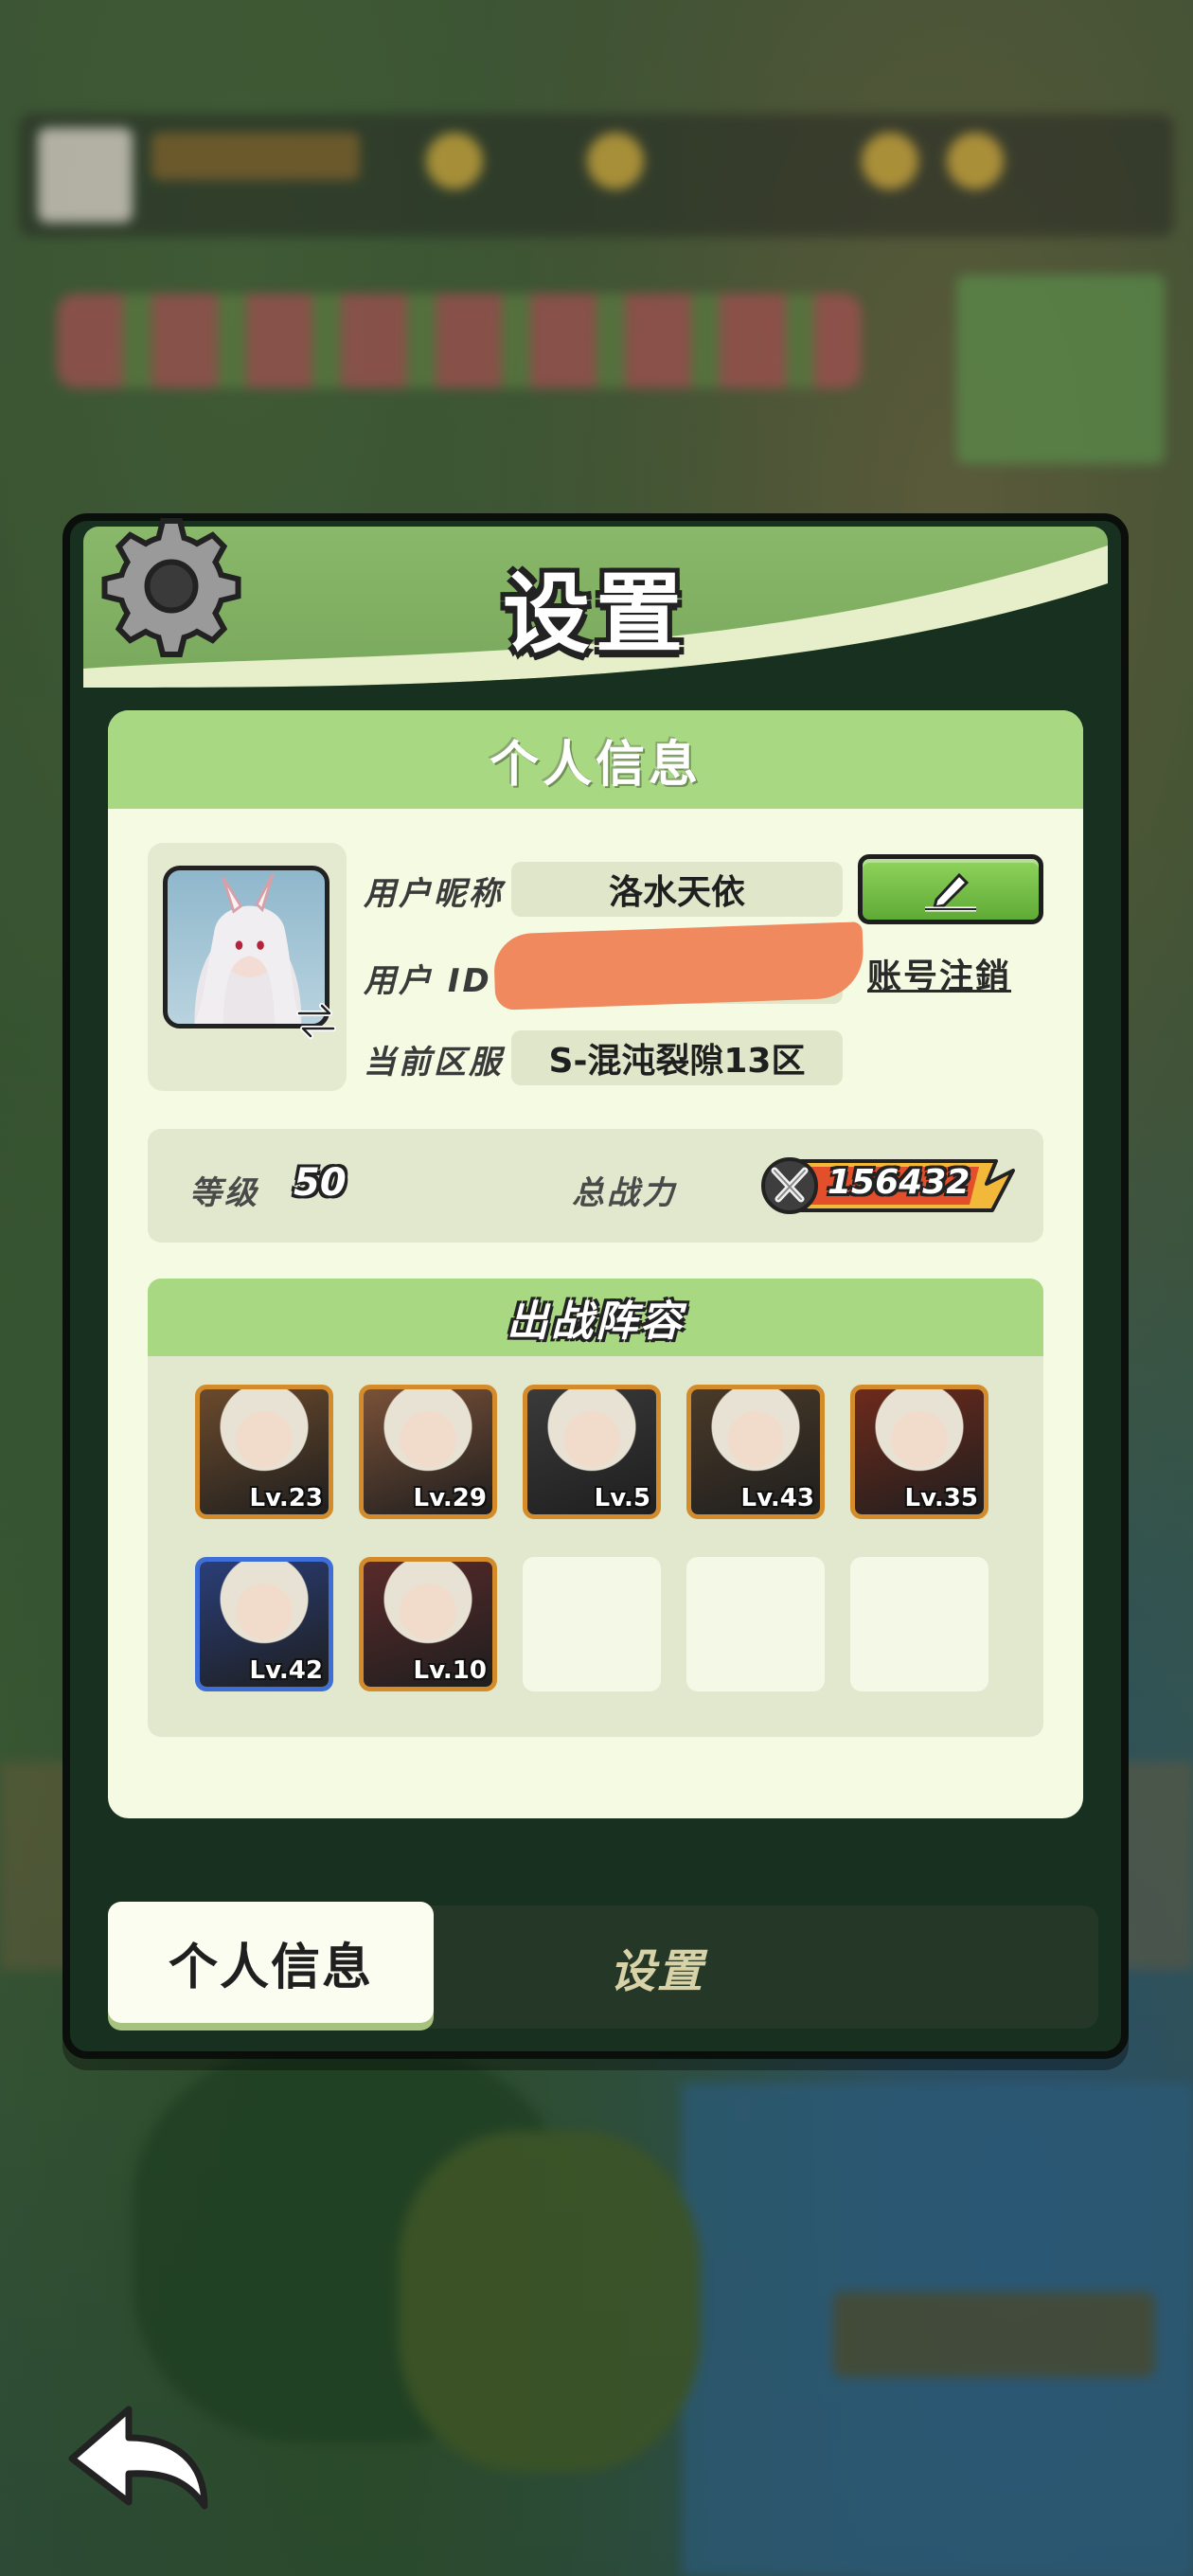 This screenshot has width=1193, height=2576. I want to click on hero-level: Lv.29, so click(450, 1498).